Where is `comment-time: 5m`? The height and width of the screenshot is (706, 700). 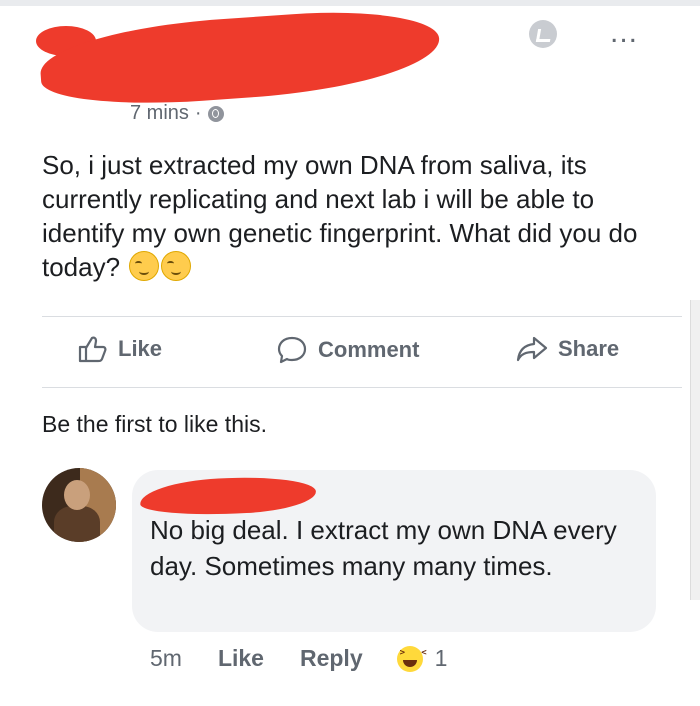 comment-time: 5m is located at coordinates (166, 658).